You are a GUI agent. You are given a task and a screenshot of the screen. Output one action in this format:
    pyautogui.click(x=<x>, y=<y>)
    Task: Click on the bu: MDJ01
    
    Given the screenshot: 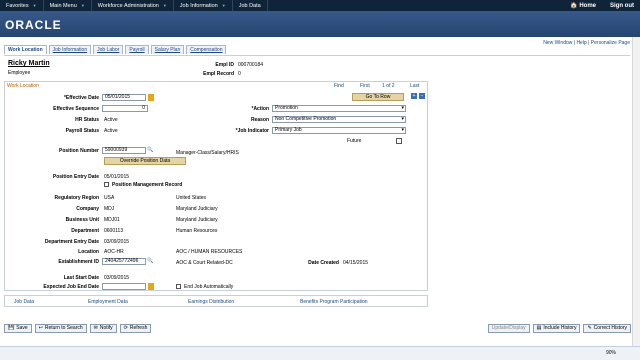 What is the action you would take?
    pyautogui.click(x=112, y=220)
    